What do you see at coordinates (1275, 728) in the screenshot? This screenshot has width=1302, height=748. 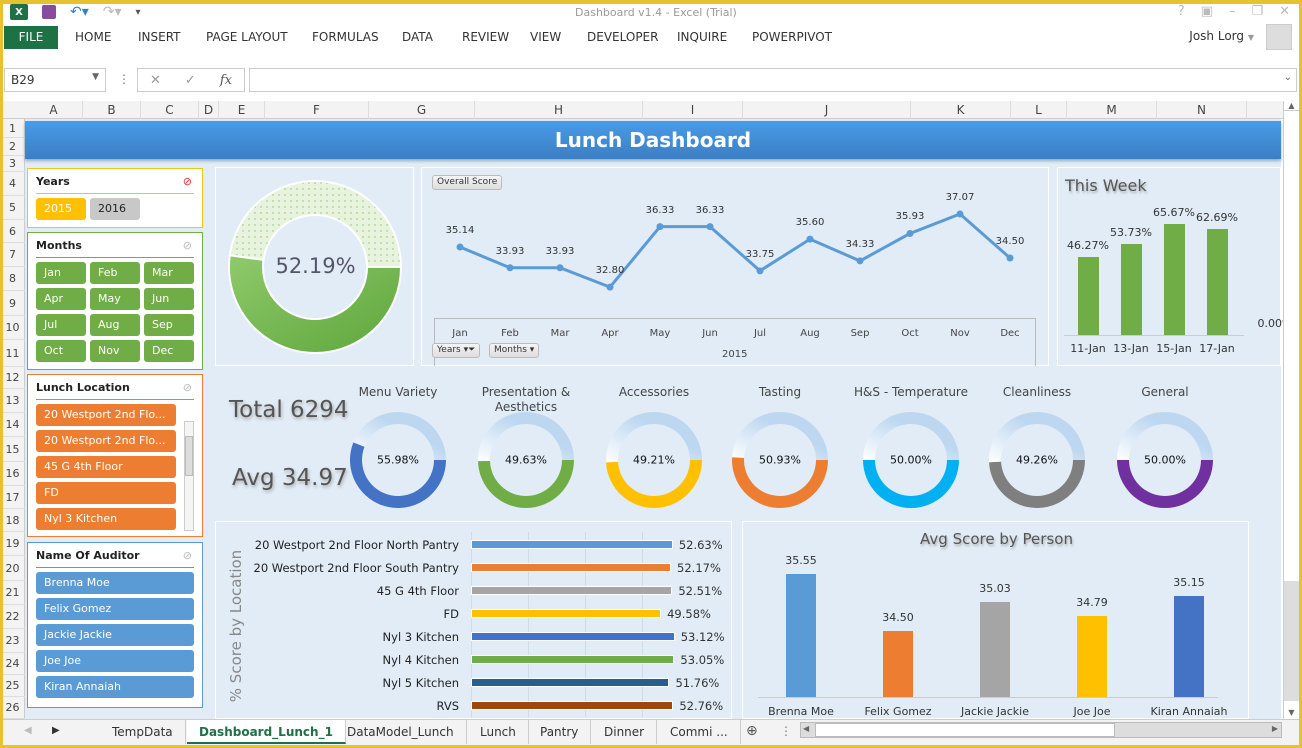 I see `scroll-right-icon: ▶` at bounding box center [1275, 728].